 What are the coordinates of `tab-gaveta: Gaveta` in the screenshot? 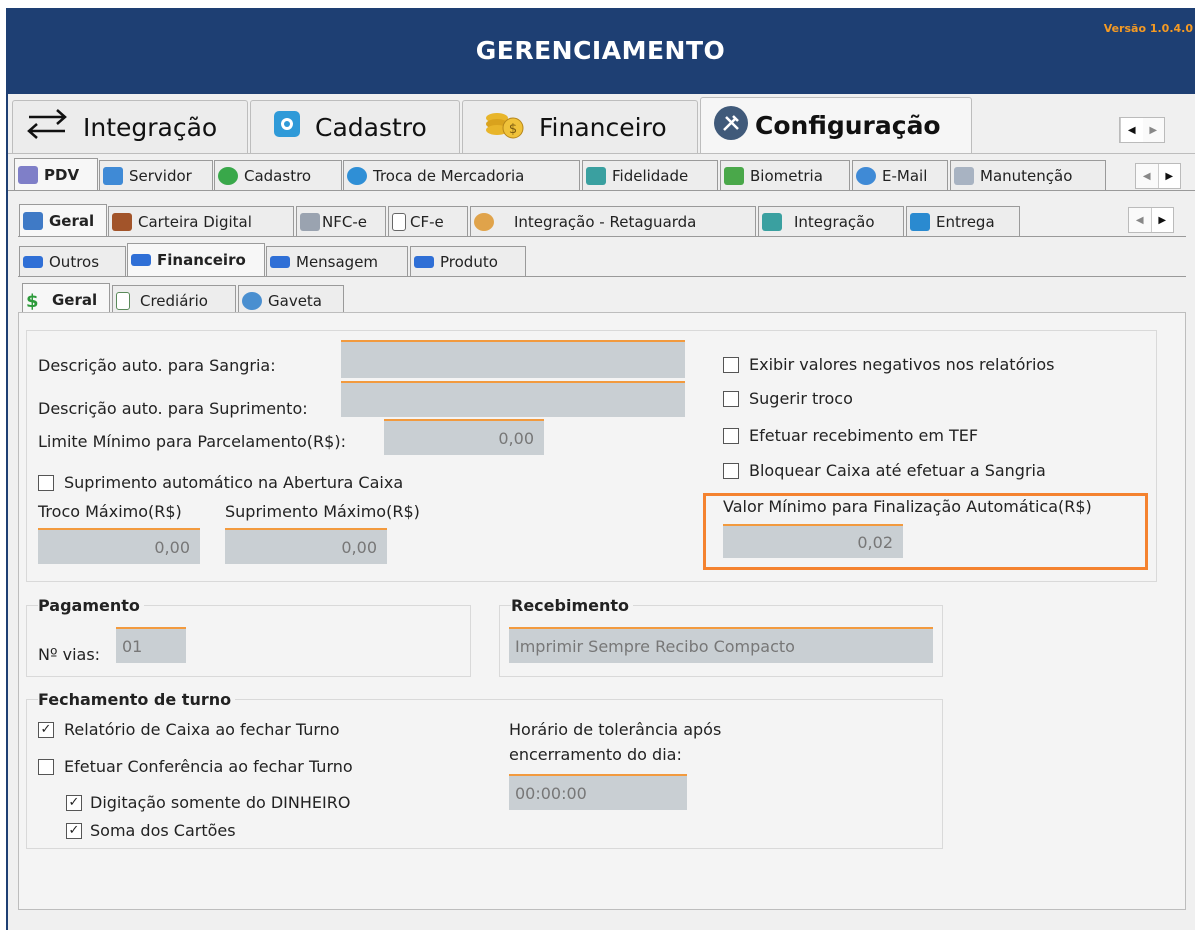 It's located at (291, 300).